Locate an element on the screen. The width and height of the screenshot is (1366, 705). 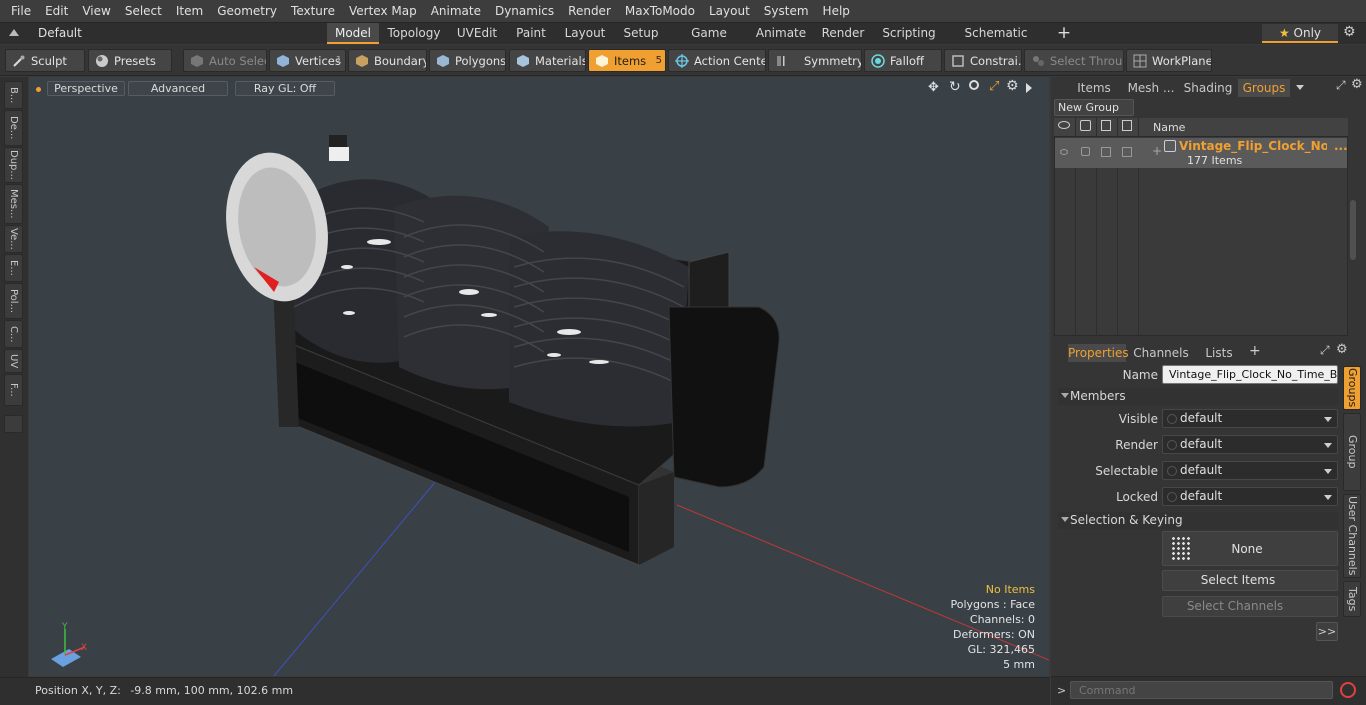
vtab-groups: Groups is located at coordinates (1352, 388).